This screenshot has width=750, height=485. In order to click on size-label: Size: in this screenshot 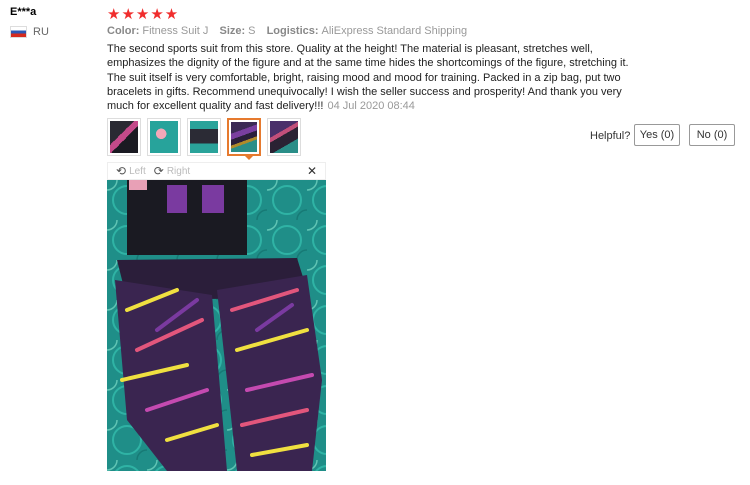, I will do `click(232, 31)`.